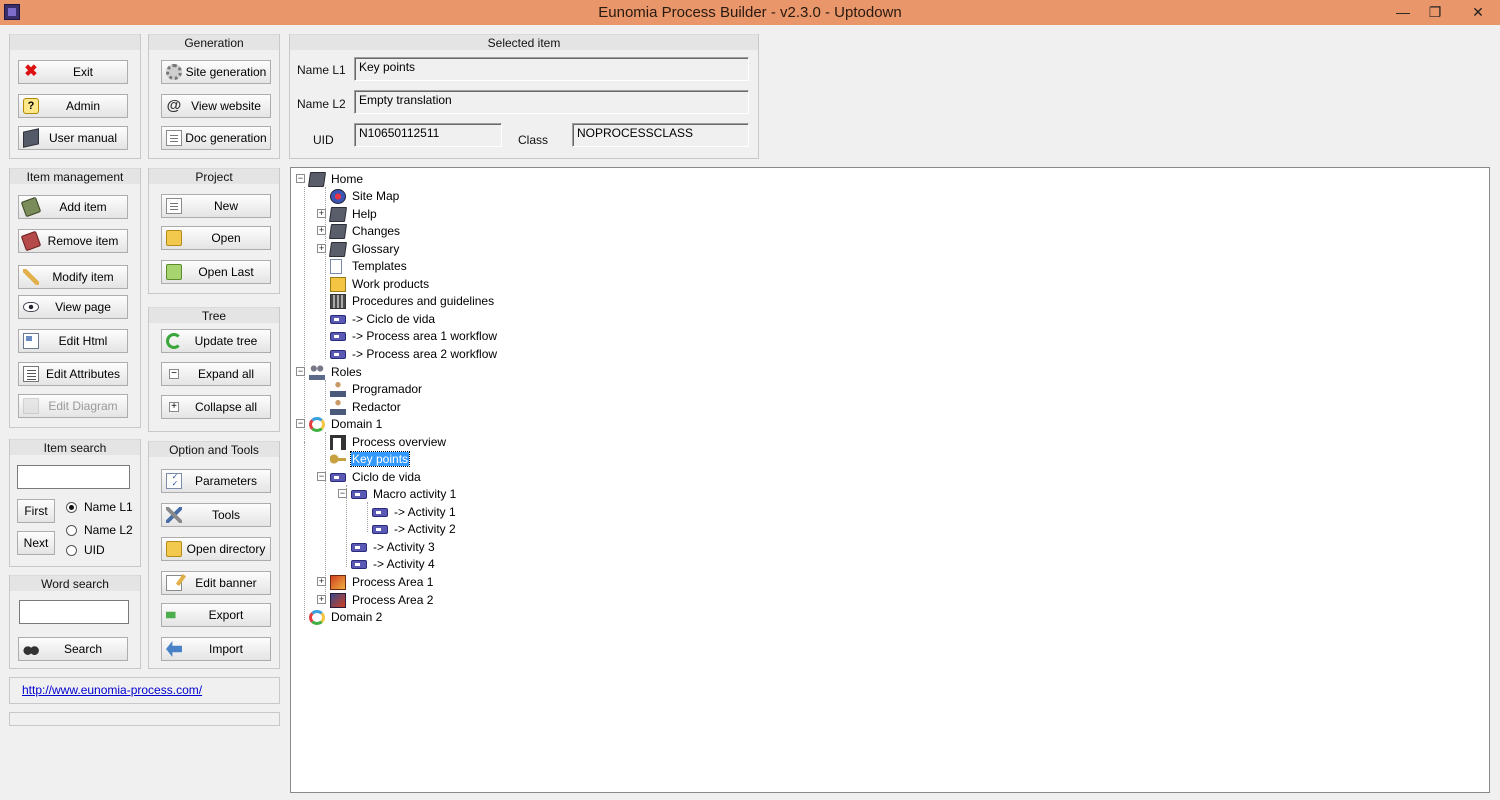  Describe the element at coordinates (216, 481) in the screenshot. I see `parameters-button: Parameters` at that location.